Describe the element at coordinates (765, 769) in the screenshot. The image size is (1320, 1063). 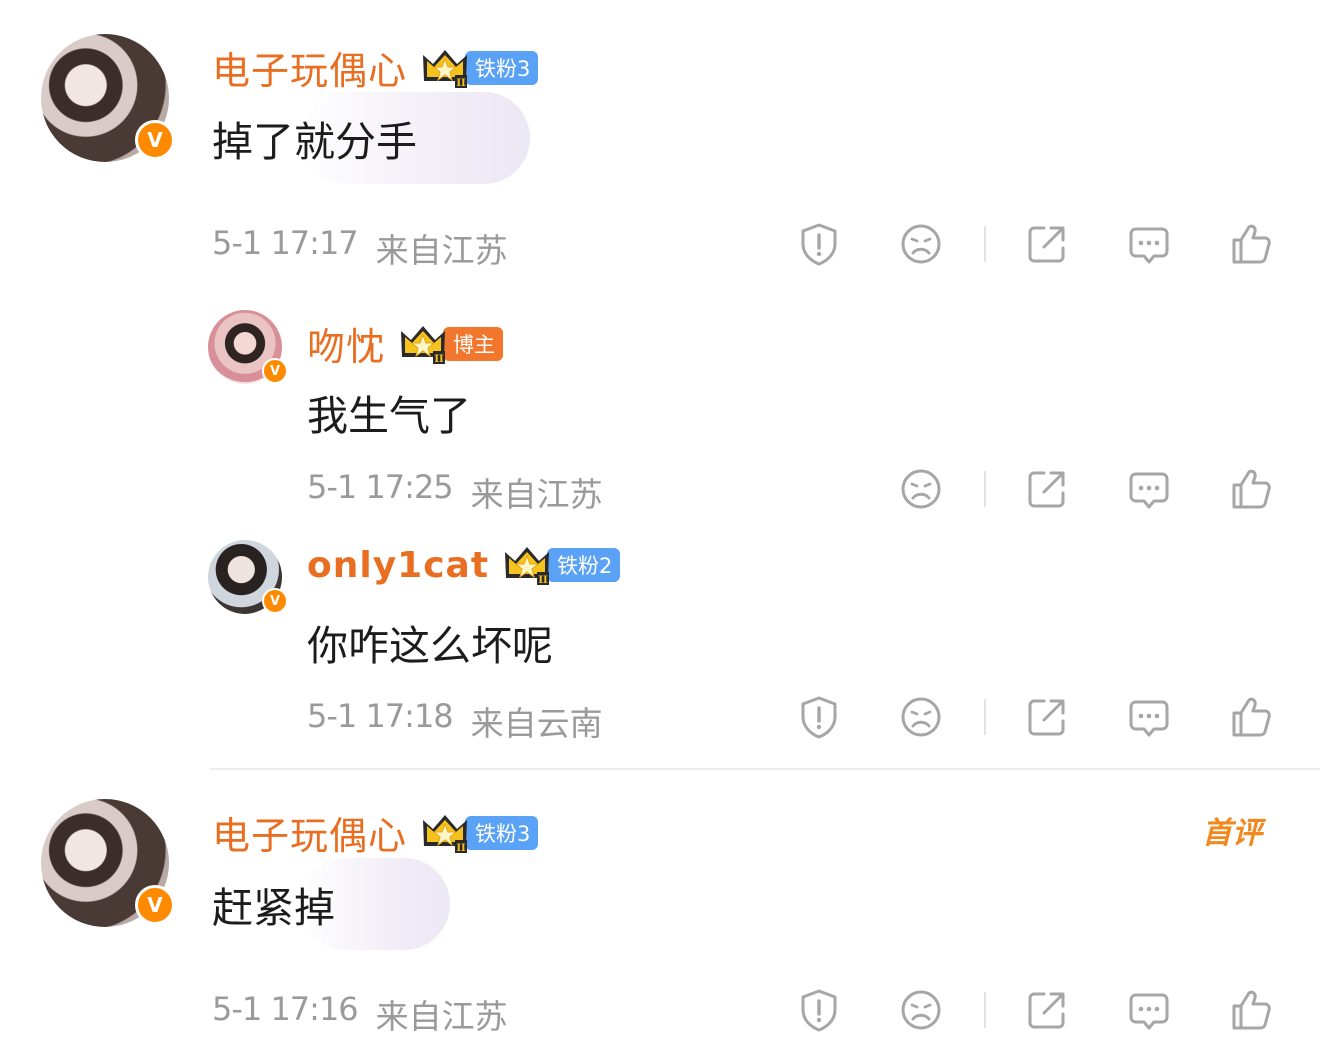
I see `comment-divider` at that location.